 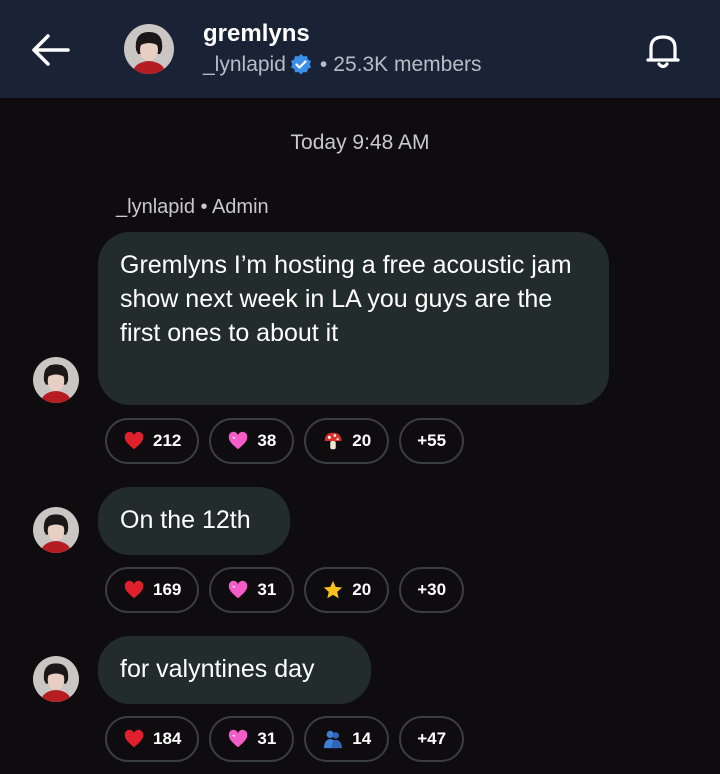 What do you see at coordinates (244, 64) in the screenshot?
I see `owner-name: _lynlapid` at bounding box center [244, 64].